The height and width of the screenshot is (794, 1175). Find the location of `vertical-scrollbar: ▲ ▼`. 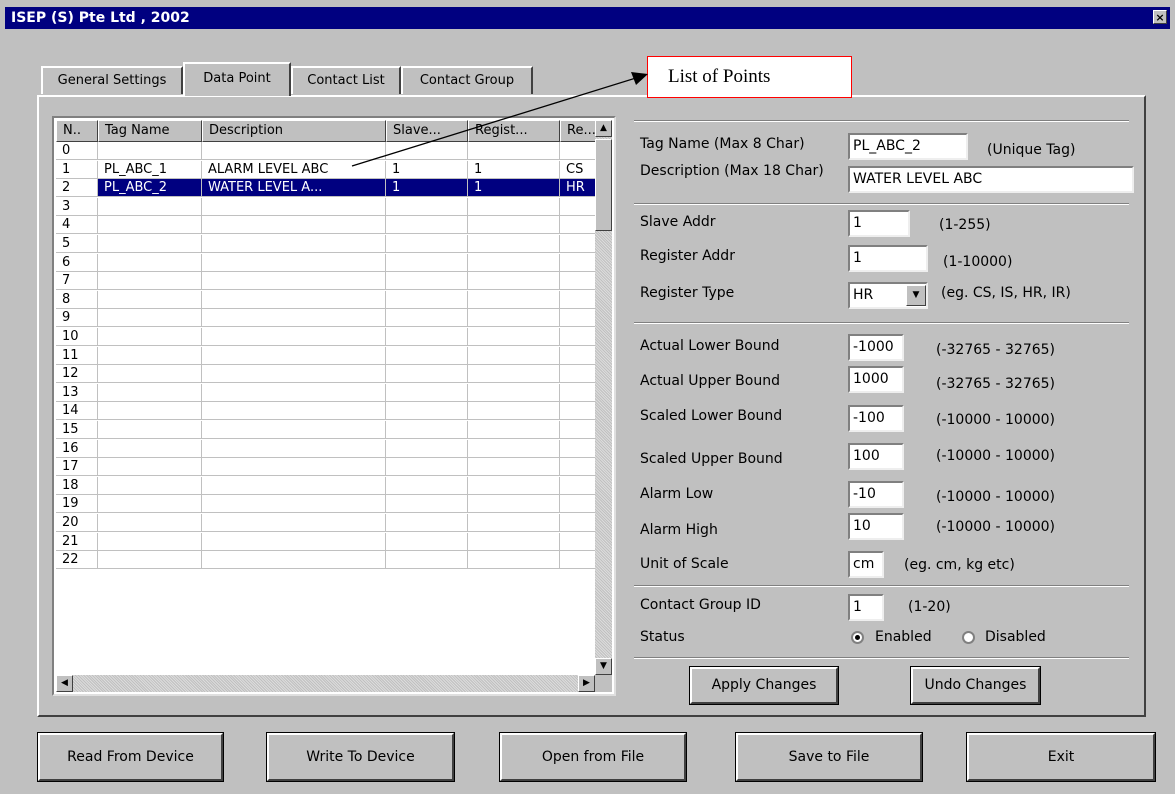

vertical-scrollbar: ▲ ▼ is located at coordinates (603, 397).